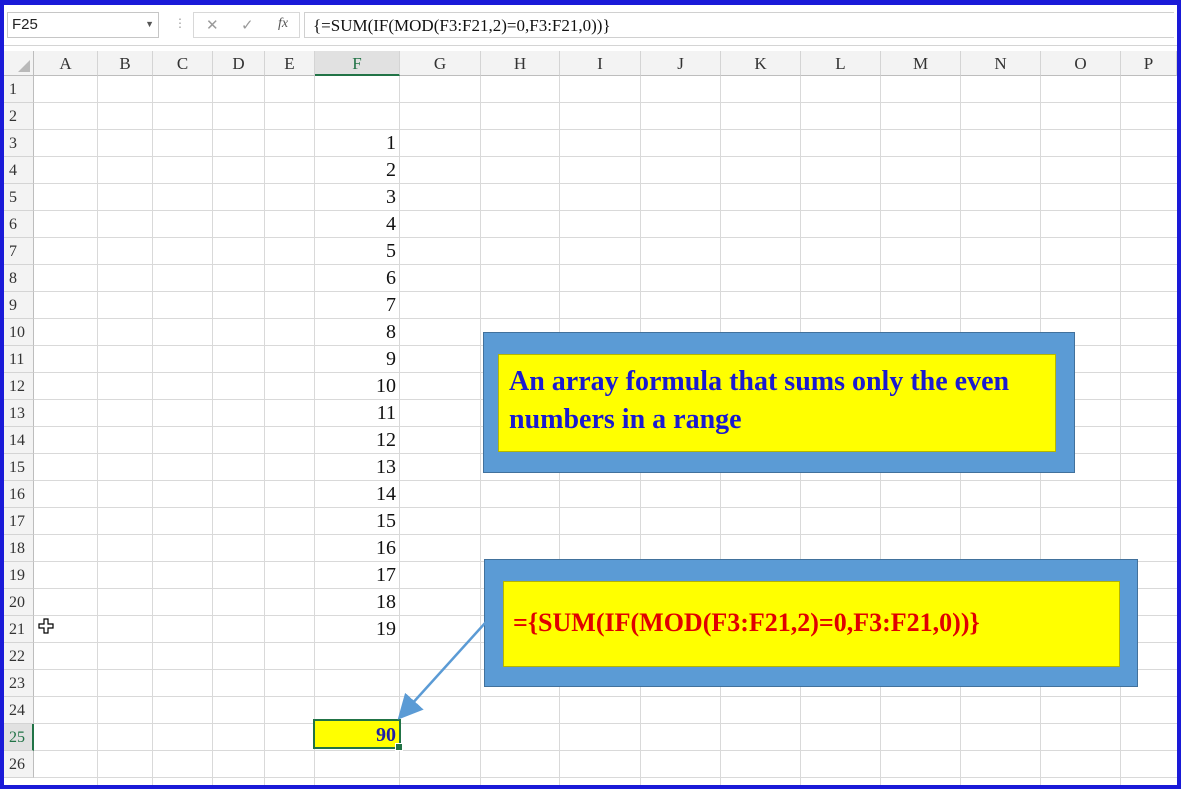 This screenshot has width=1181, height=789. I want to click on selected-cell-f25: 90, so click(358, 735).